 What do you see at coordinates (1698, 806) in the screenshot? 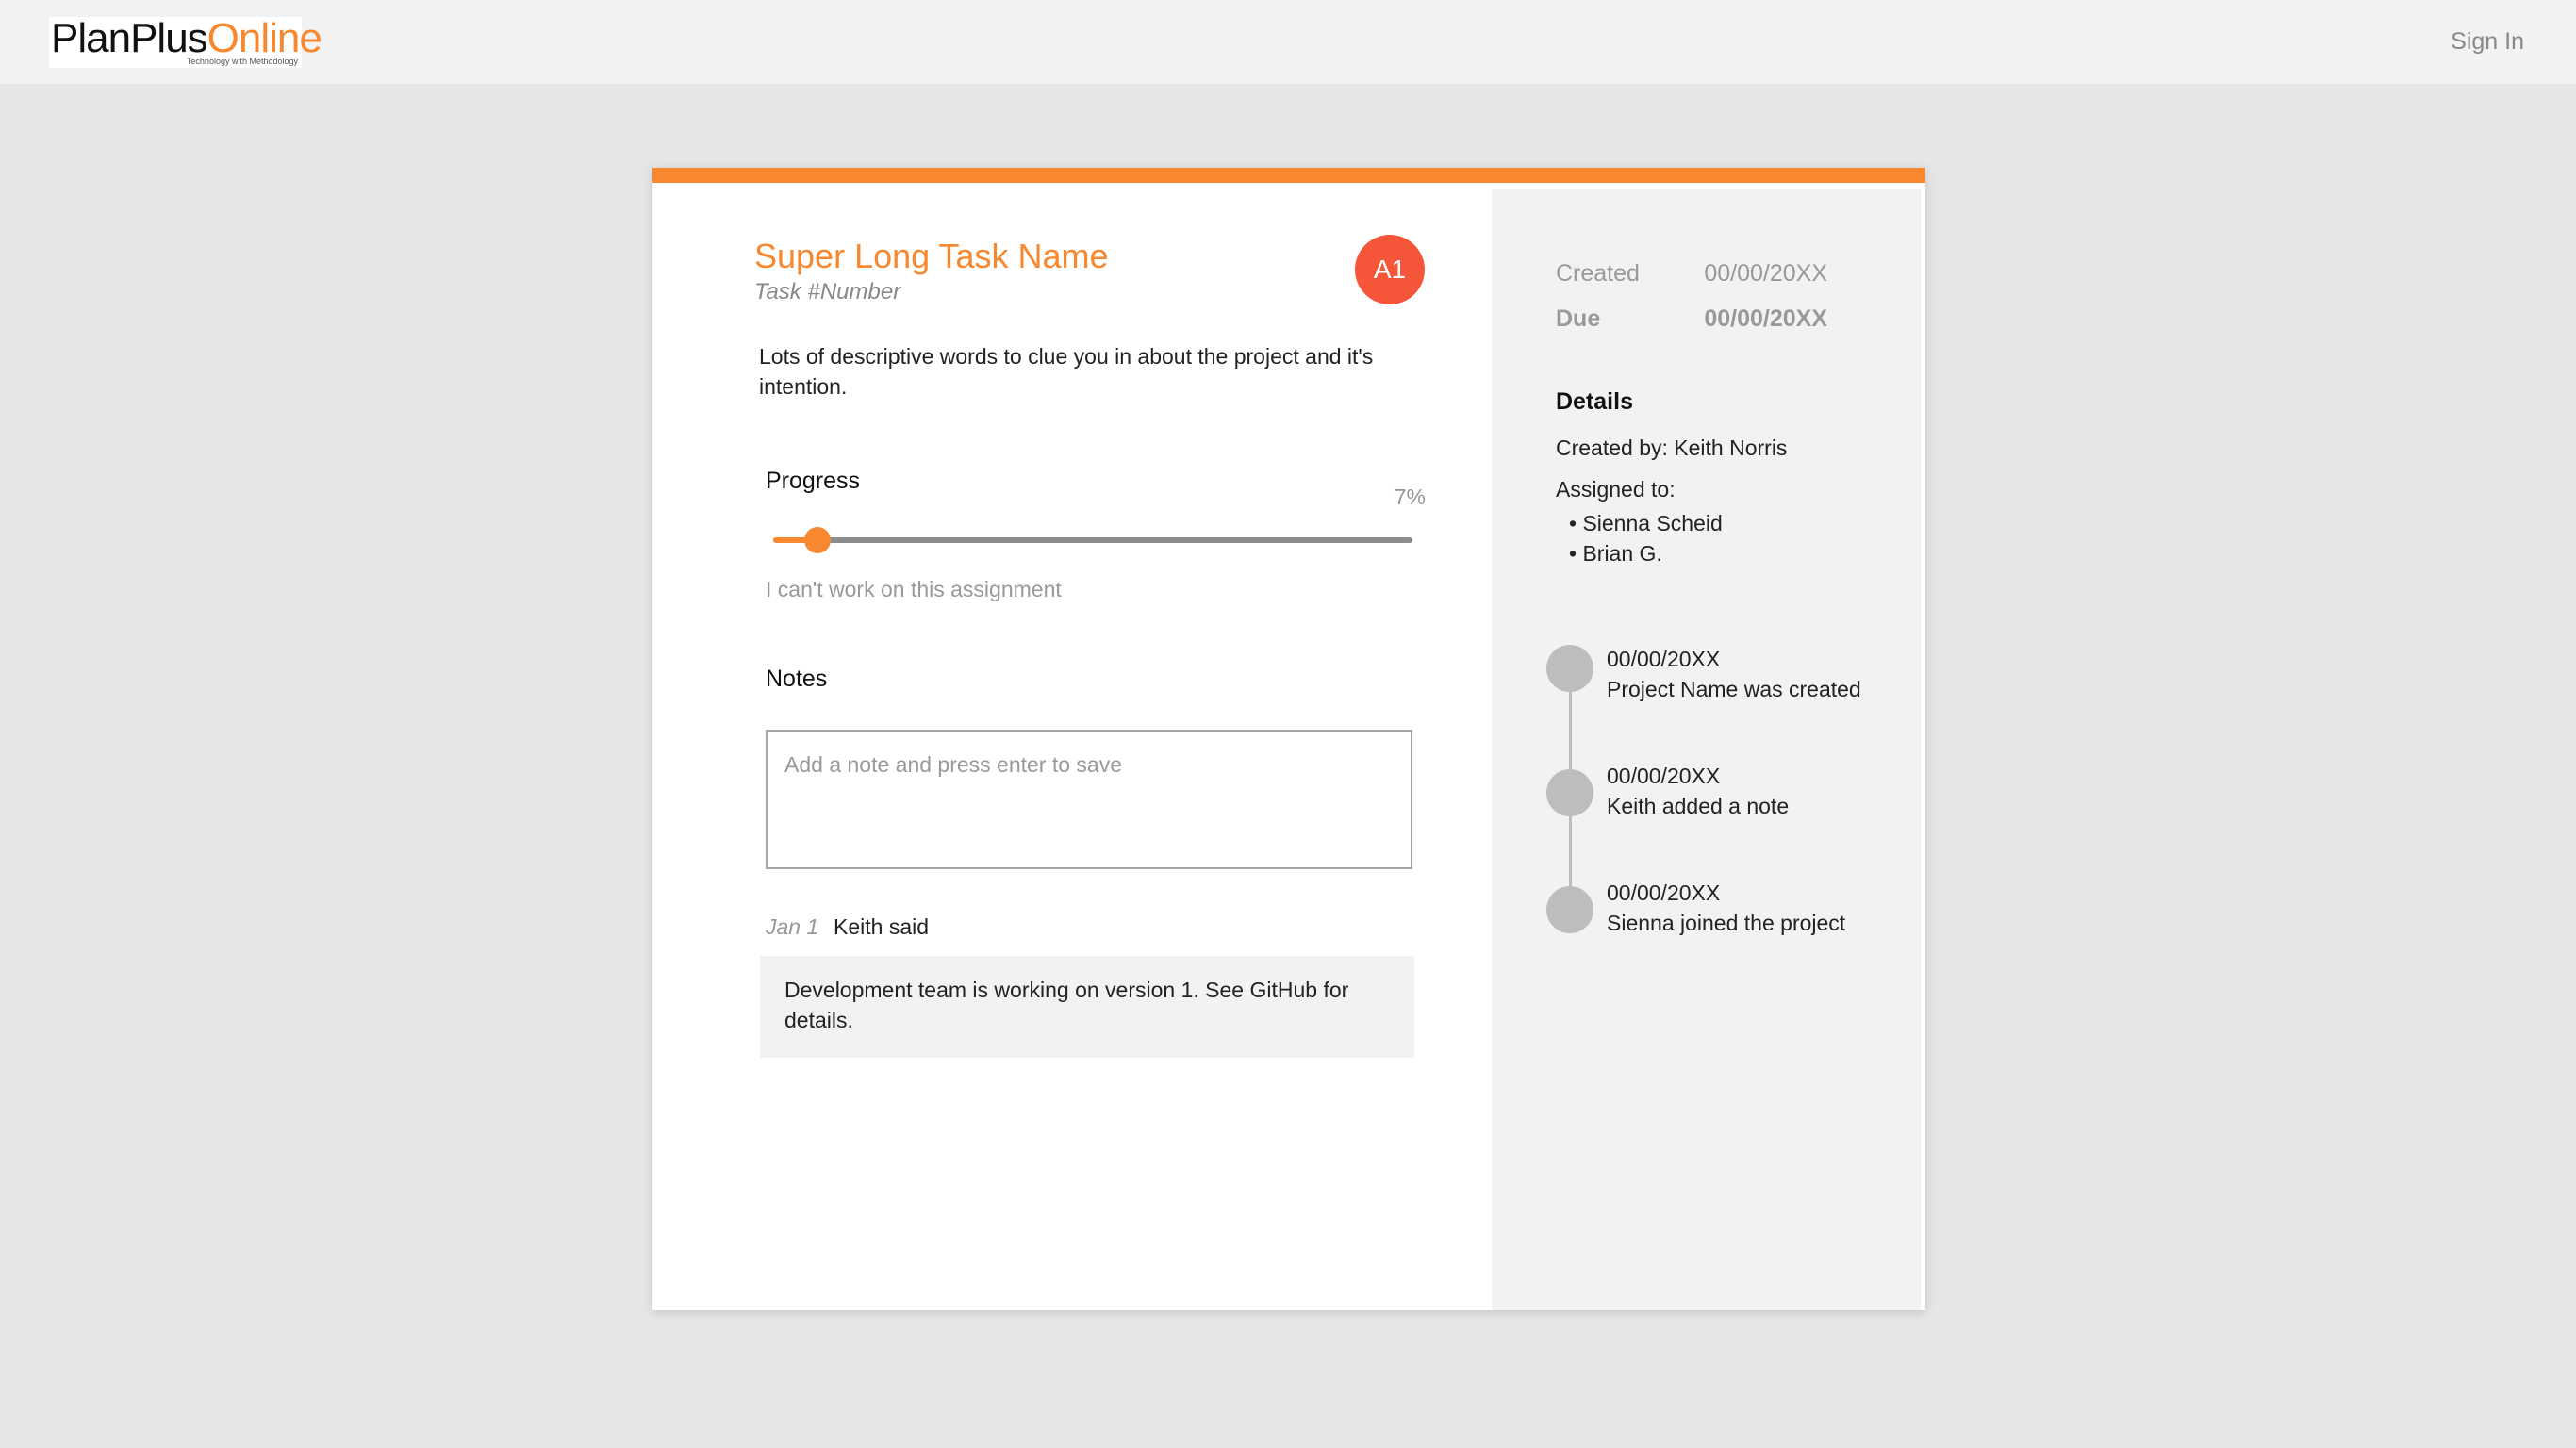
I see `timeline-event: Keith added a note` at bounding box center [1698, 806].